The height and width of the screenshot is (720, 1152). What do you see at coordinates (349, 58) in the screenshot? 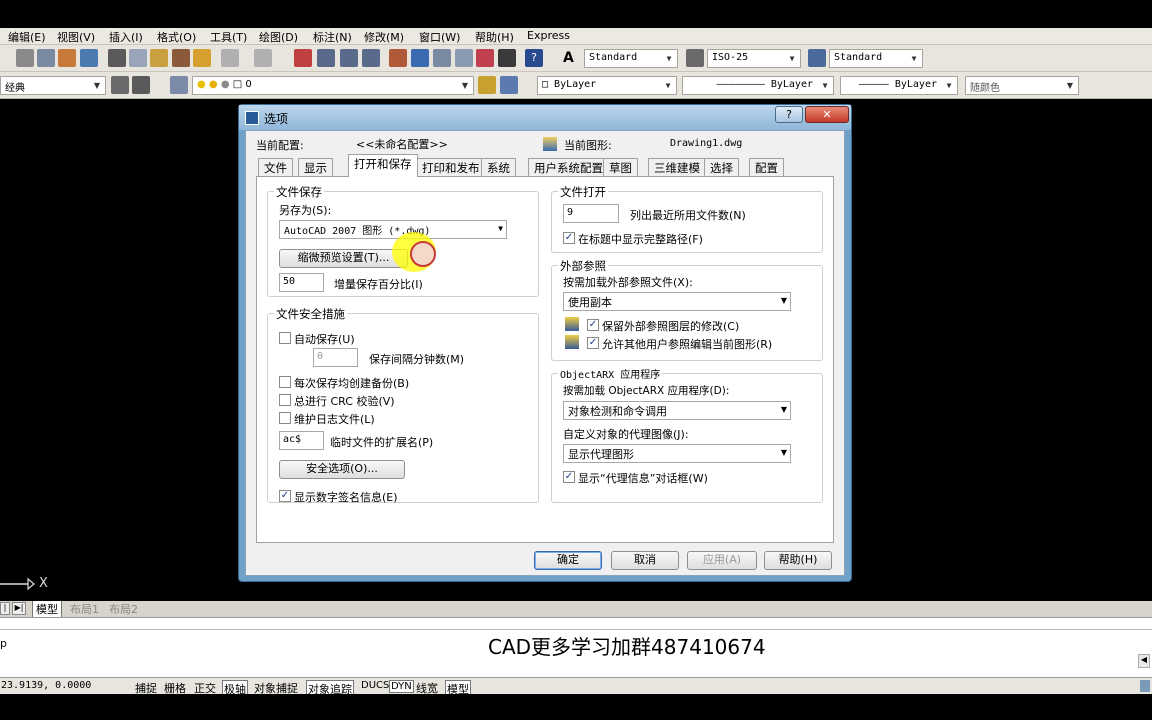
I see `zoom-window-icon` at bounding box center [349, 58].